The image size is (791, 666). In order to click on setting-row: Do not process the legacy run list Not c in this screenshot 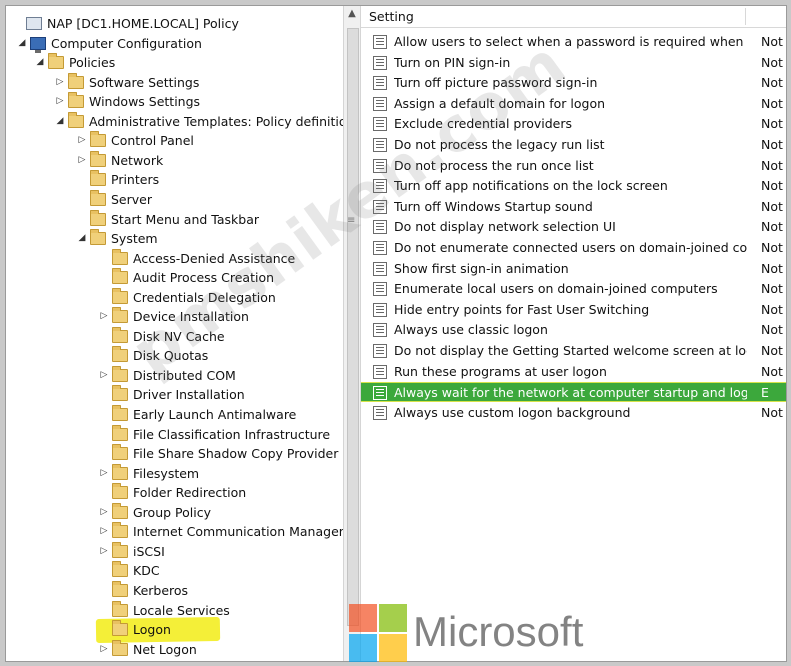, I will do `click(573, 145)`.